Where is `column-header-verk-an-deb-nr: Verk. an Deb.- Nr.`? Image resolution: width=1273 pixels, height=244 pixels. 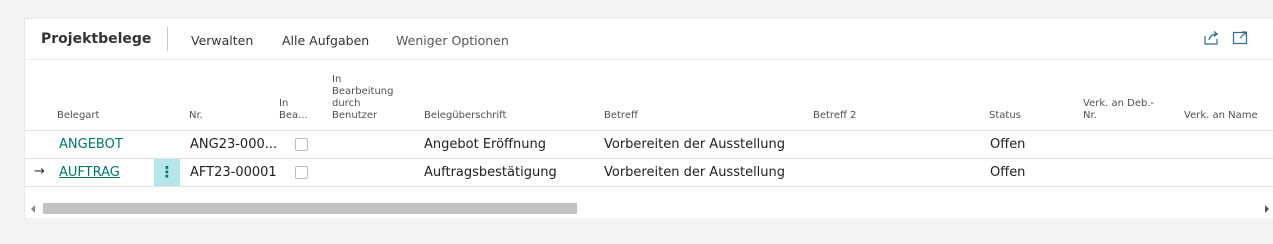 column-header-verk-an-deb-nr: Verk. an Deb.- Nr. is located at coordinates (1118, 110).